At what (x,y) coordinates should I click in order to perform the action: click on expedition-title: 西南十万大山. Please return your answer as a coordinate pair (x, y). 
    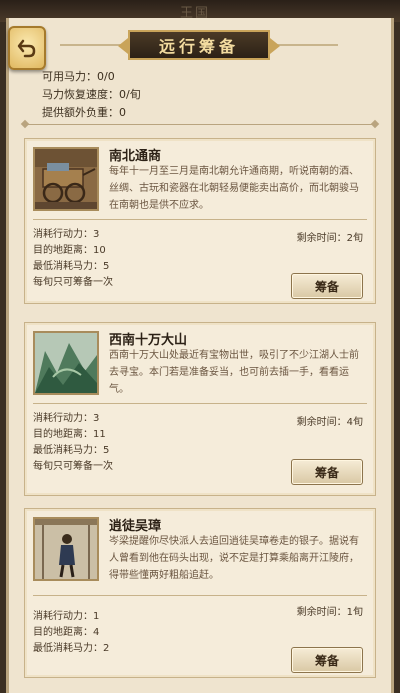
    Looking at the image, I should click on (148, 340).